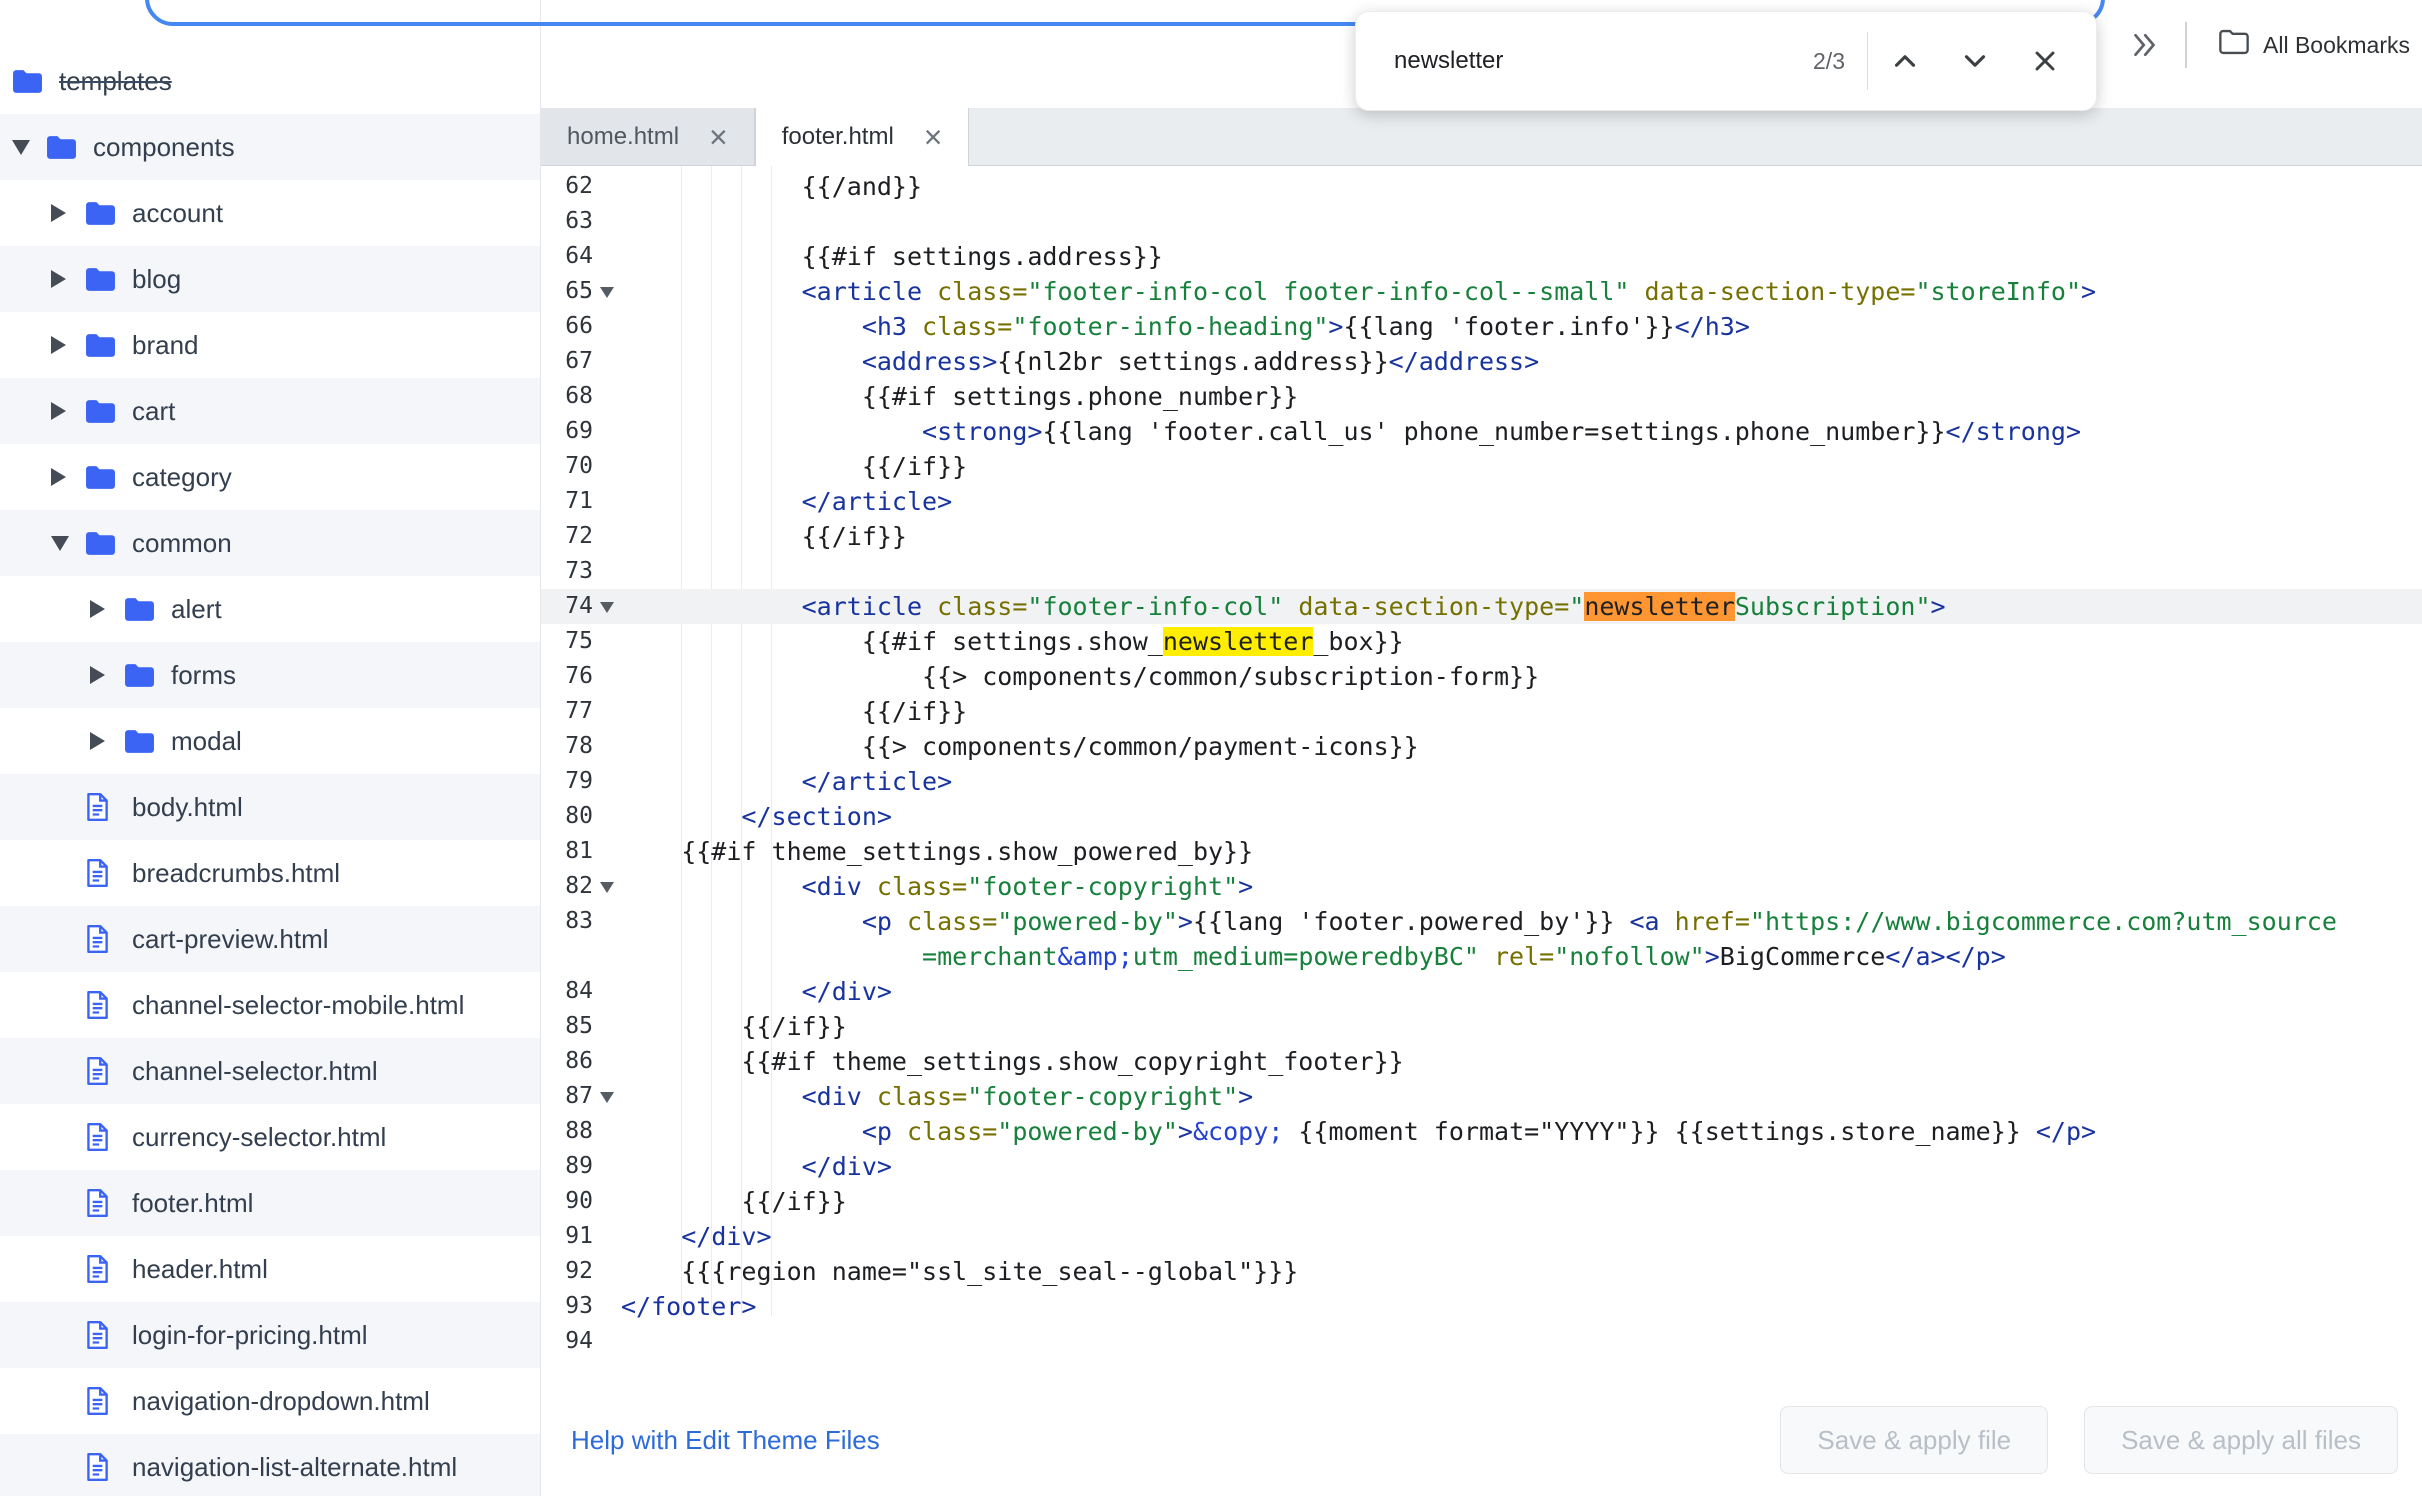 The image size is (2422, 1496). I want to click on tree-item-footer-html: footer.html, so click(270, 1203).